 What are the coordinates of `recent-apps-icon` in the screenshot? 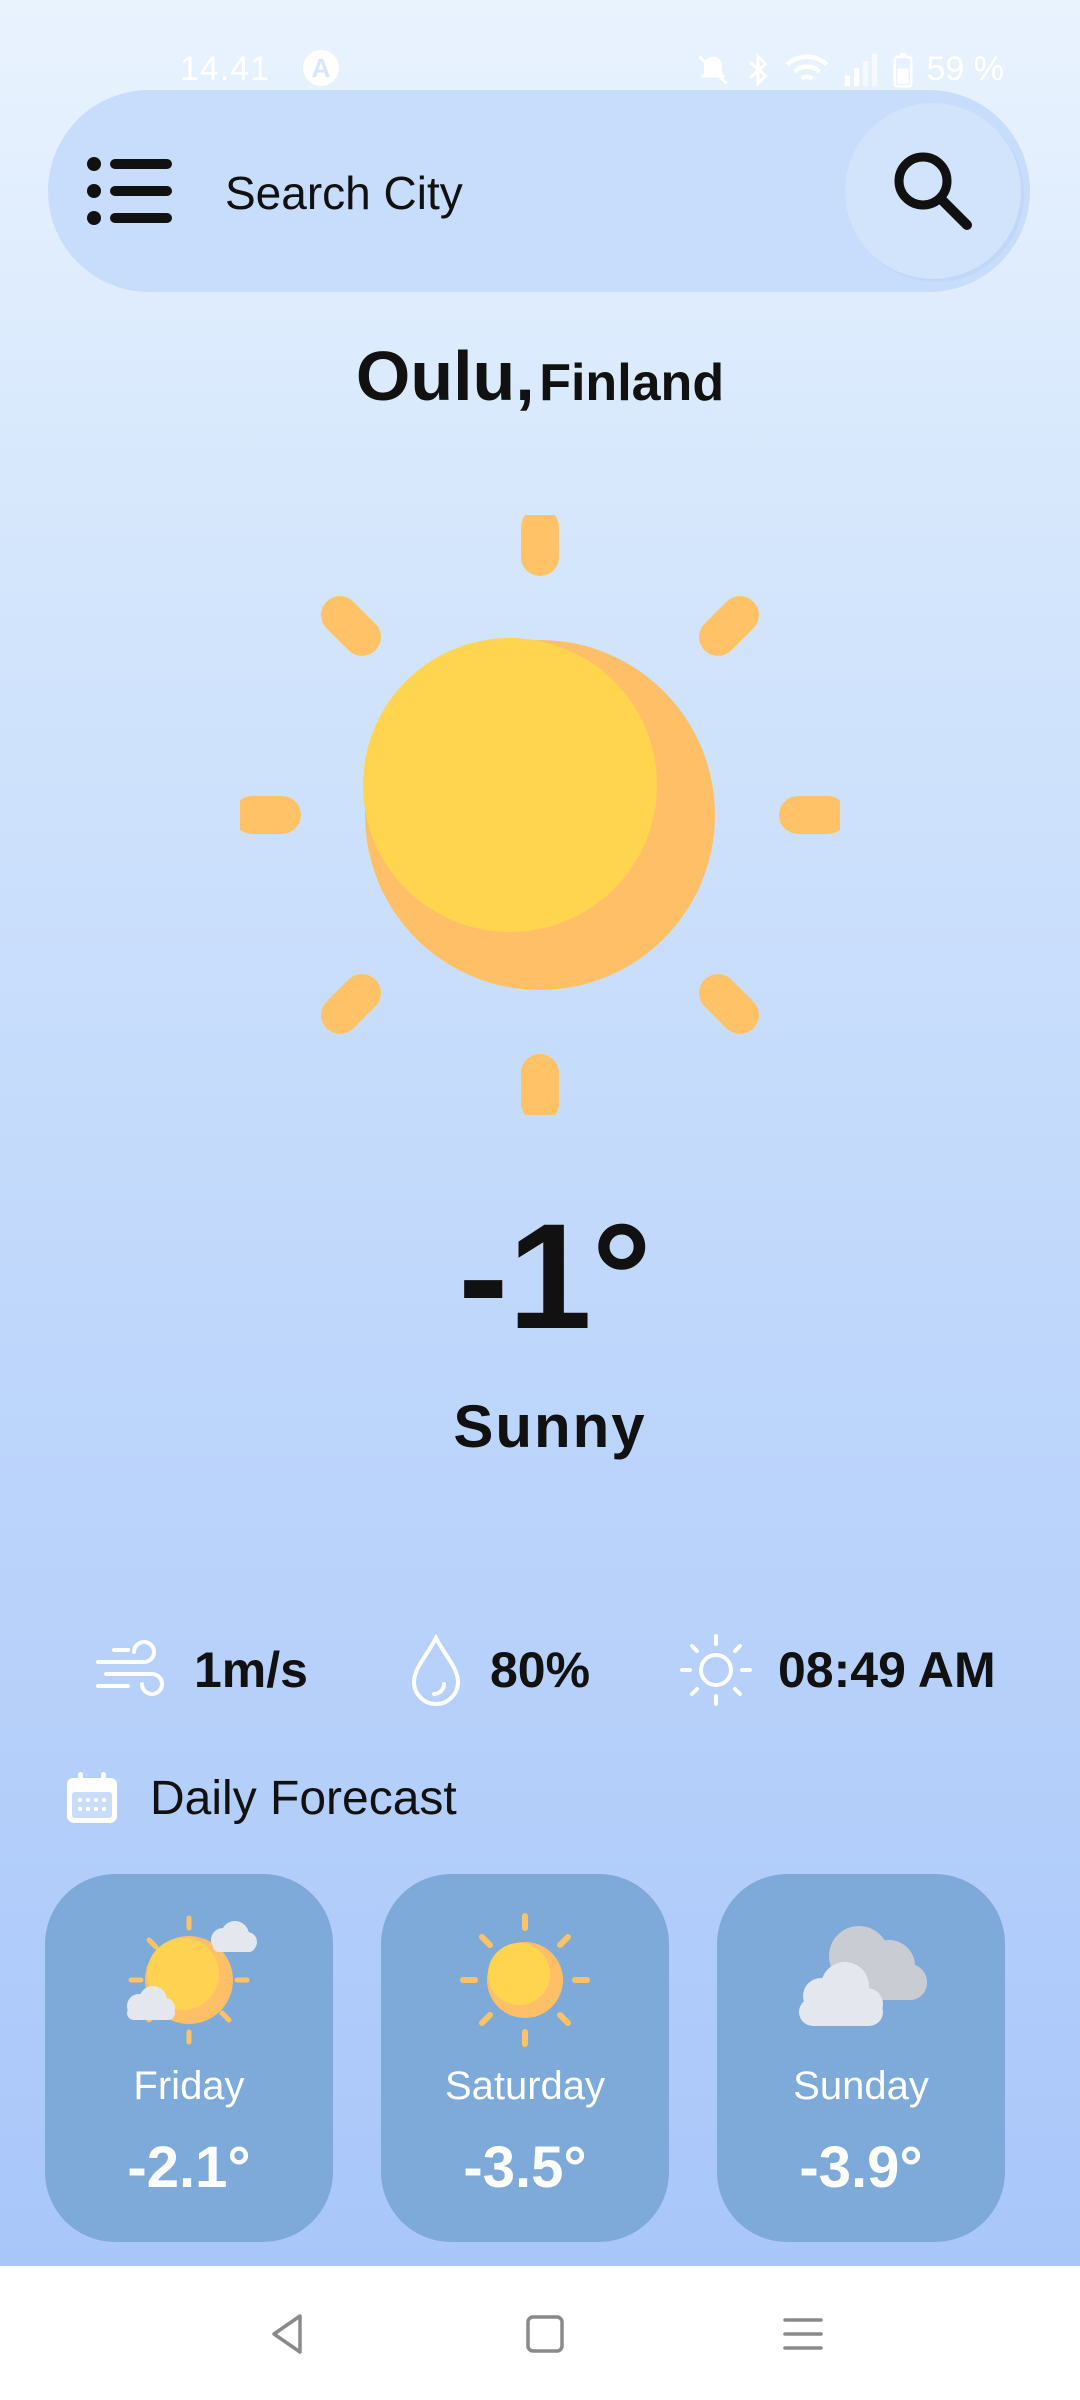 It's located at (803, 2334).